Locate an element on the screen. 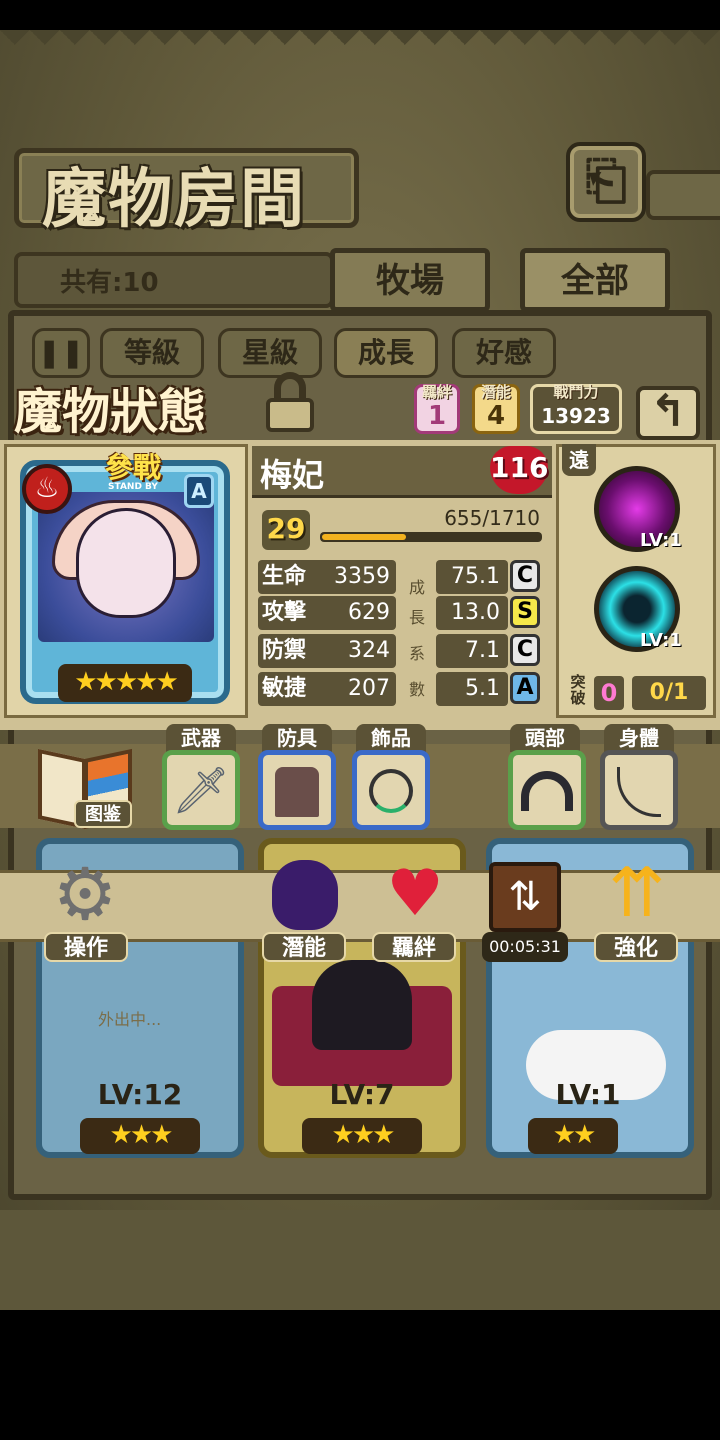 The image size is (720, 1440). sort-star: 星級 is located at coordinates (270, 353).